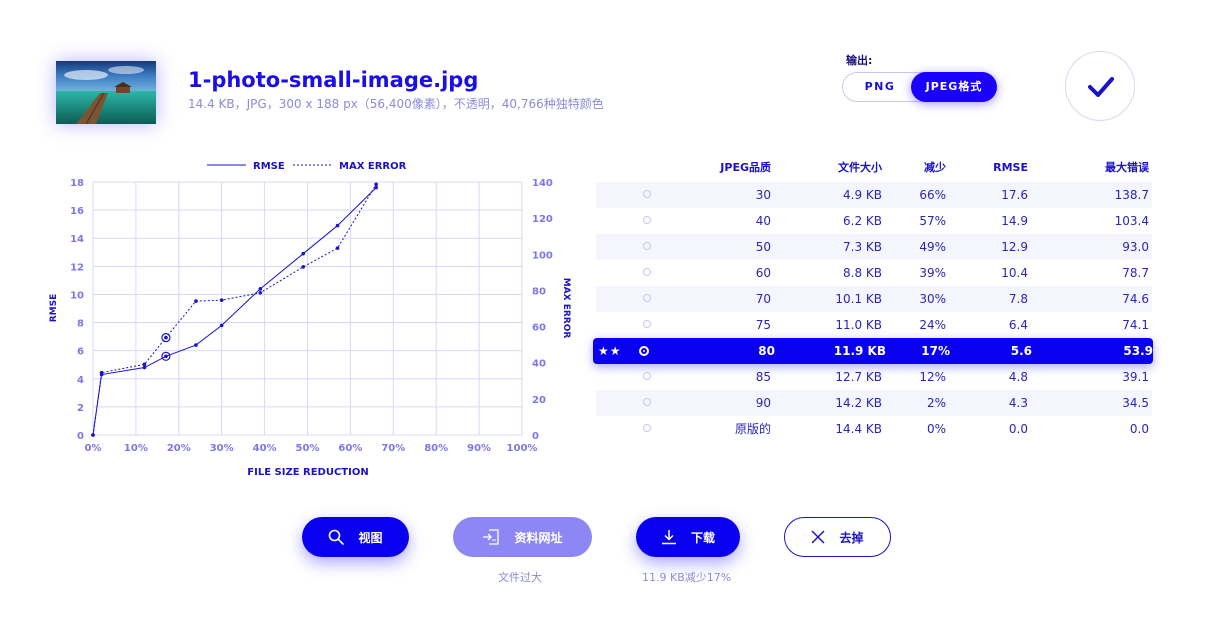 This screenshot has width=1215, height=623. I want to click on cell-file-size: 4.9 KB, so click(862, 195).